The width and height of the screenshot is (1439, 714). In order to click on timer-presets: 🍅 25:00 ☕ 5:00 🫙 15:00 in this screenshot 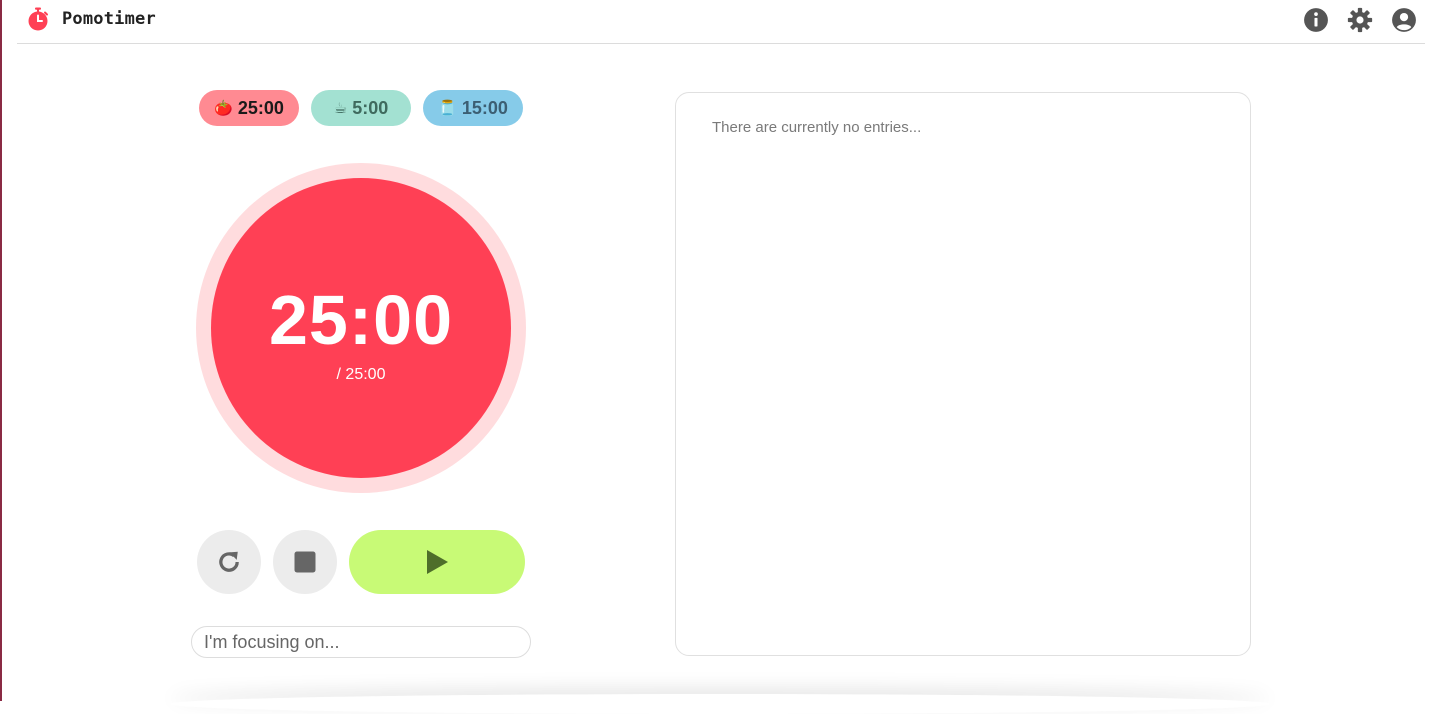, I will do `click(361, 108)`.